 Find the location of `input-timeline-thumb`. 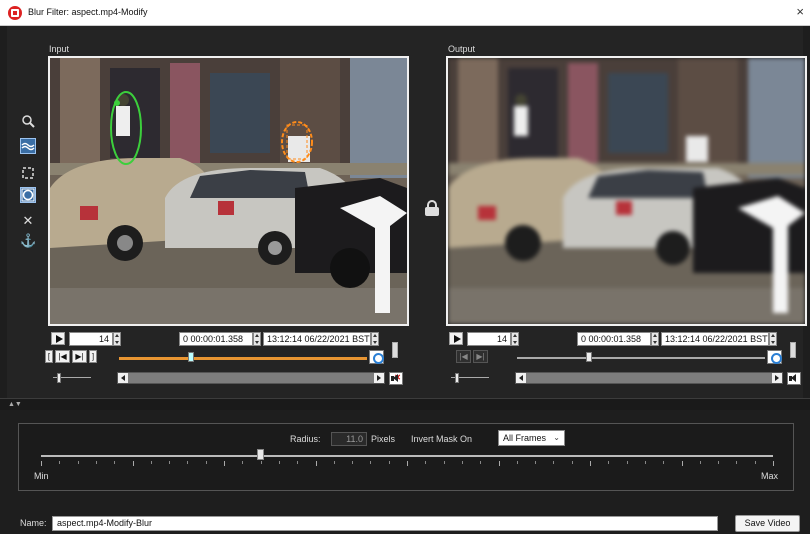

input-timeline-thumb is located at coordinates (190, 357).